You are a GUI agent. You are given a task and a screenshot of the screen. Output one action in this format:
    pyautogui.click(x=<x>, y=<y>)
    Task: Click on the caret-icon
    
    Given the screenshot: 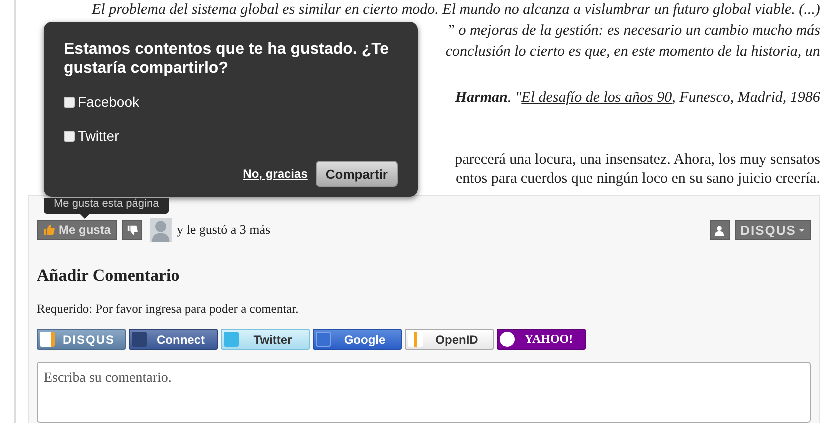 What is the action you would take?
    pyautogui.click(x=802, y=230)
    